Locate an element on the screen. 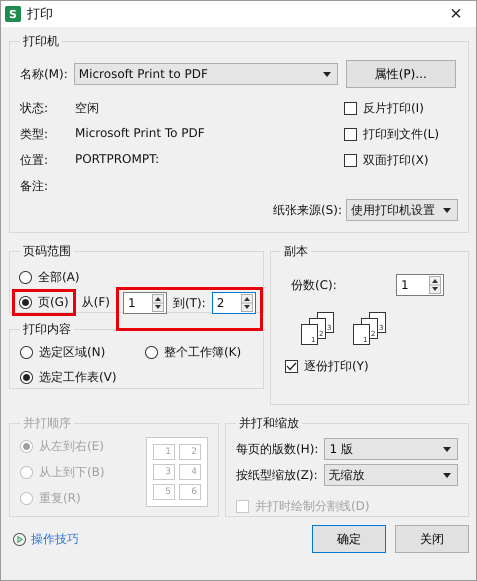 The height and width of the screenshot is (581, 477). paper-source-select: 使用打印机设置 is located at coordinates (402, 210).